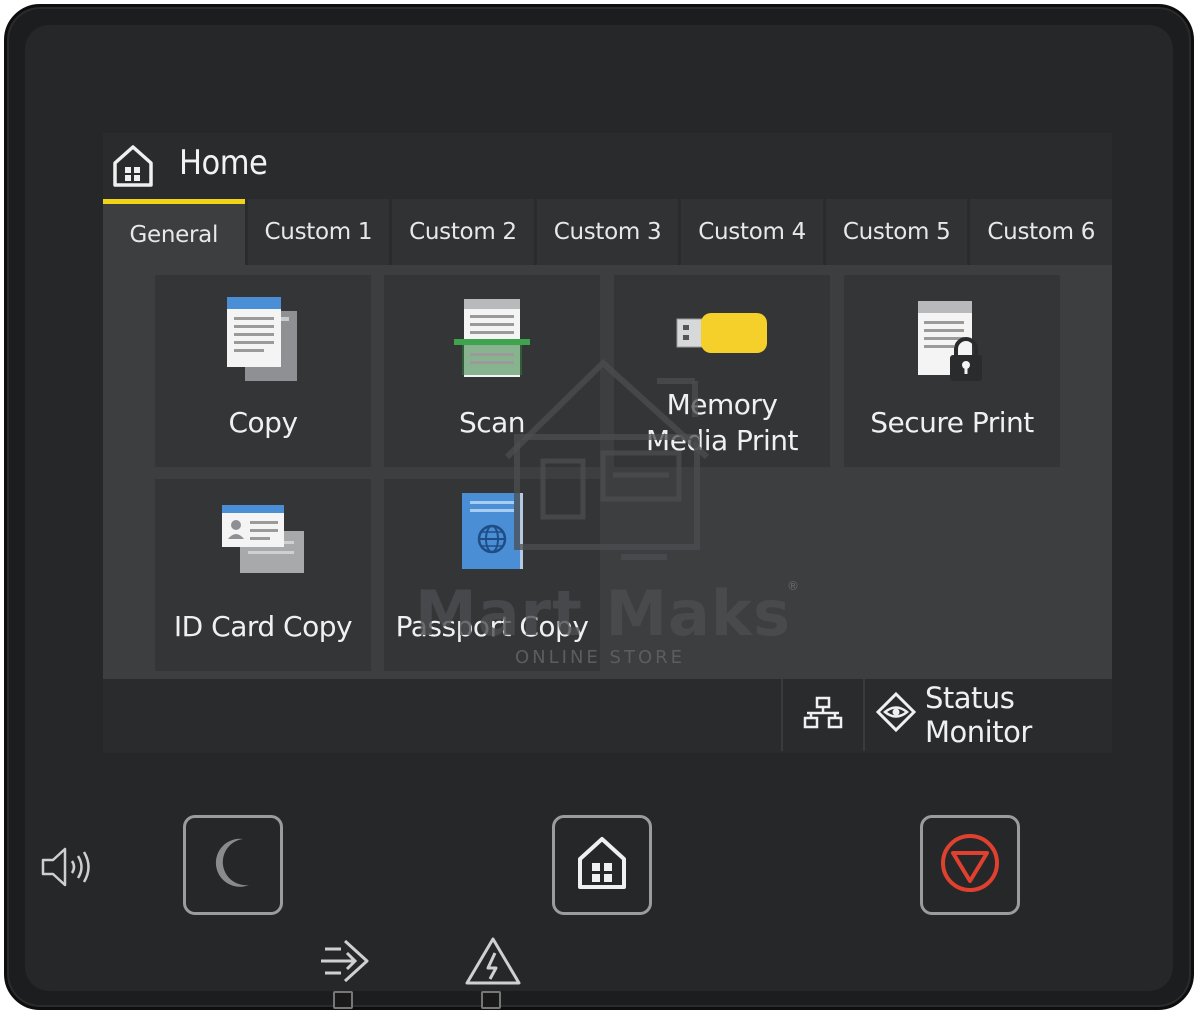  Describe the element at coordinates (722, 335) in the screenshot. I see `usb-memory-icon` at that location.